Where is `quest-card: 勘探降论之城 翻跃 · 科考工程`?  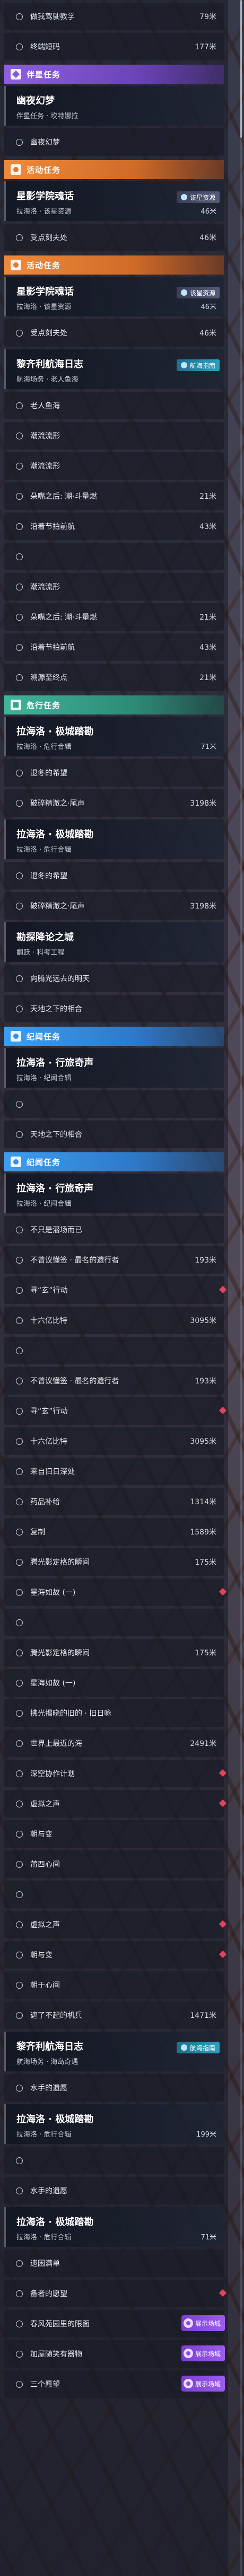
quest-card: 勘探降论之城 翻跃 · 科考工程 is located at coordinates (114, 942).